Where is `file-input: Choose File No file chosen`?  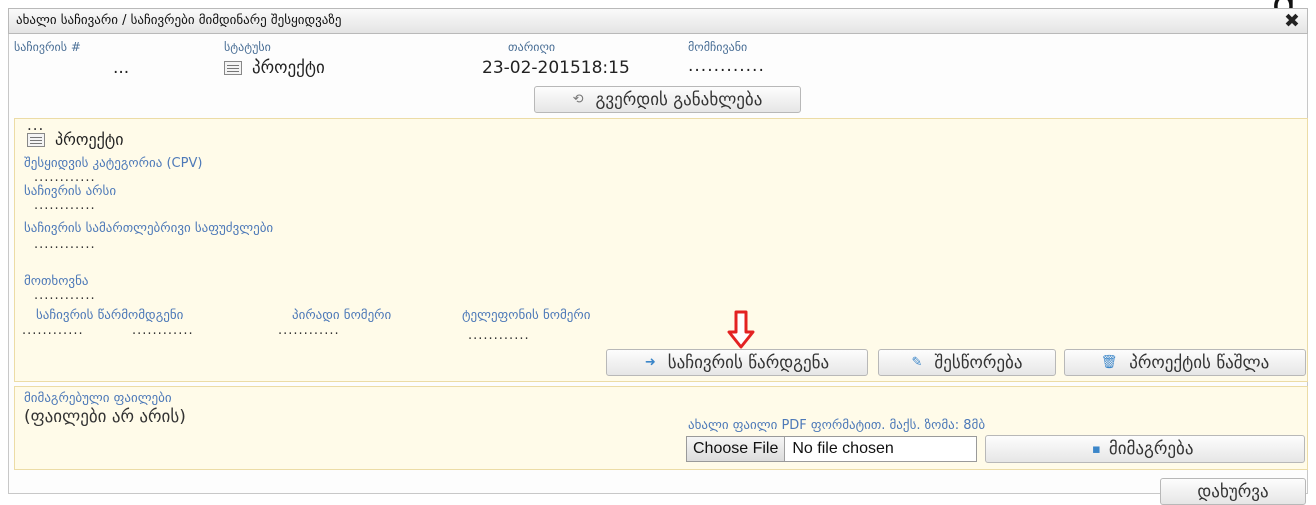
file-input: Choose File No file chosen is located at coordinates (831, 449).